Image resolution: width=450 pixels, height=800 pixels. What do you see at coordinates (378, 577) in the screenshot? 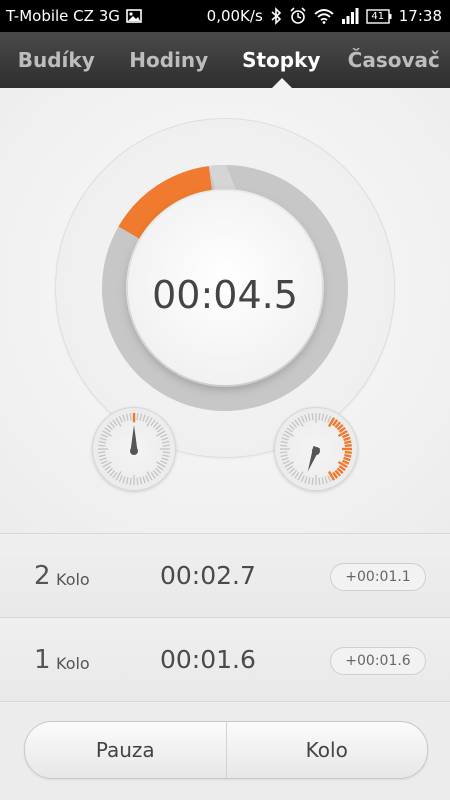
I see `lap-delta-badge: +00:01.1` at bounding box center [378, 577].